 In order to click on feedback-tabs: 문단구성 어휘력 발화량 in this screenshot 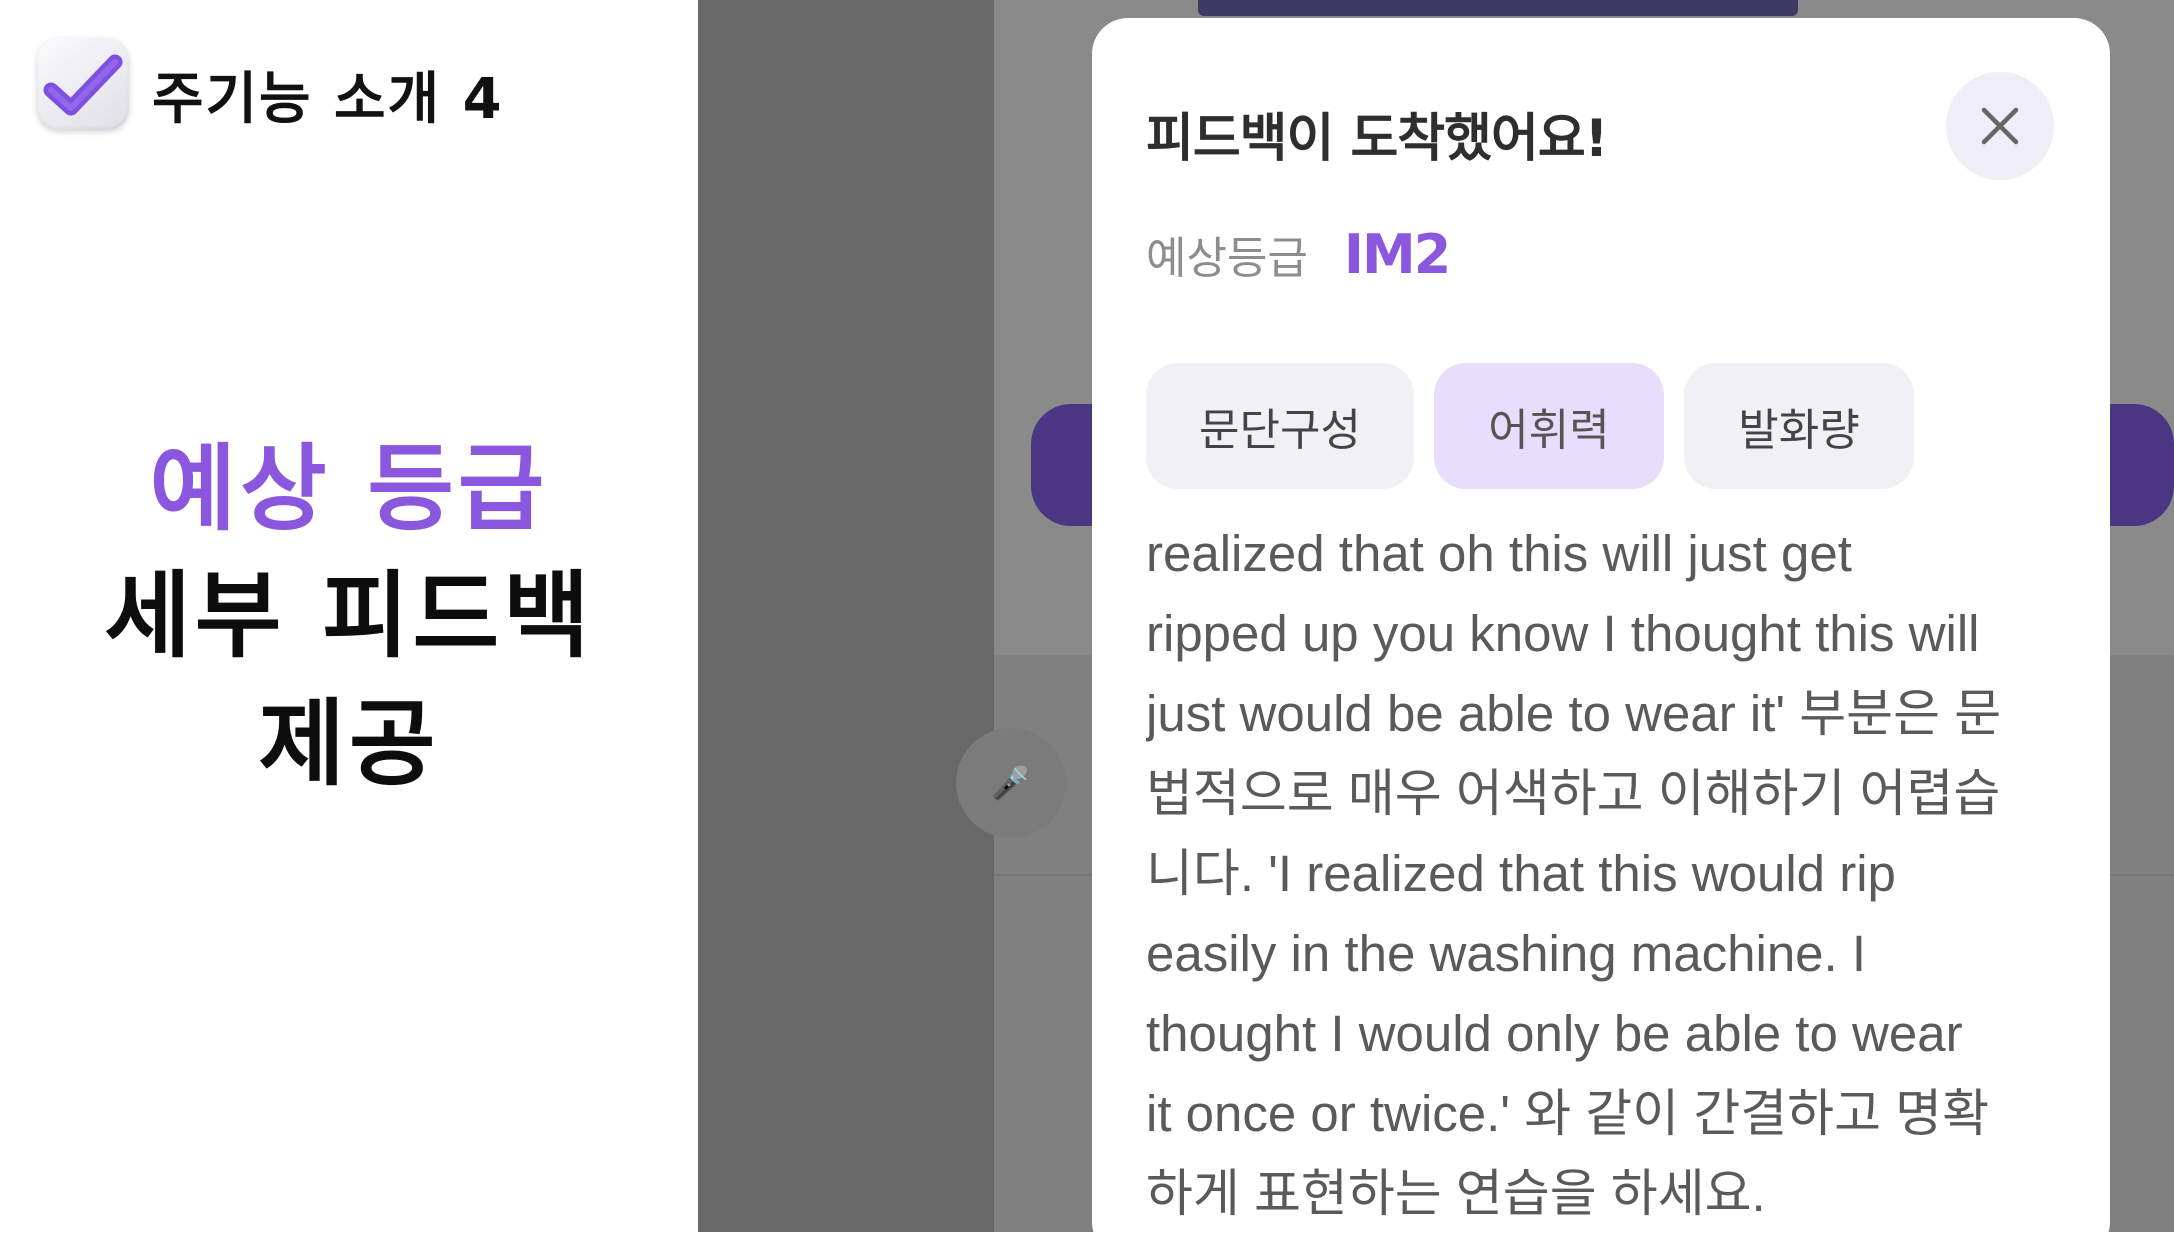, I will do `click(1540, 426)`.